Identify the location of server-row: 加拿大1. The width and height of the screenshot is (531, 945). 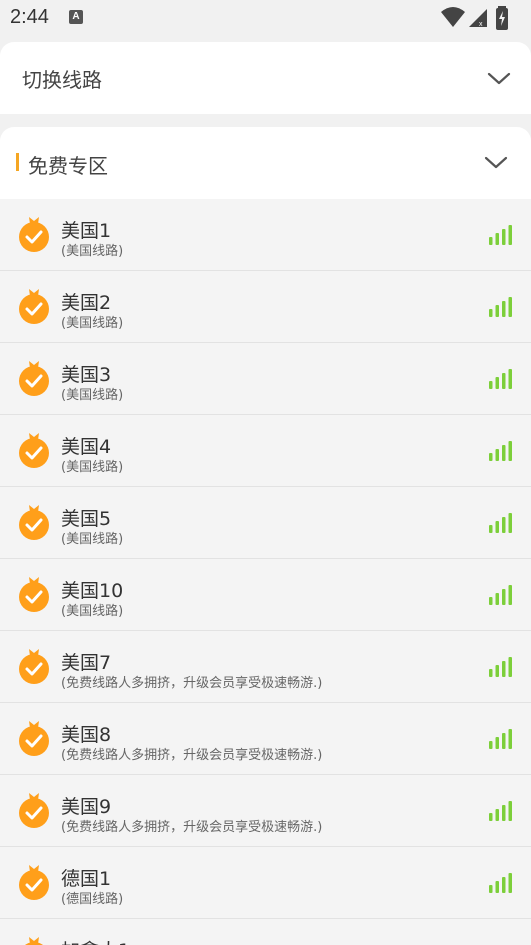
(265, 932).